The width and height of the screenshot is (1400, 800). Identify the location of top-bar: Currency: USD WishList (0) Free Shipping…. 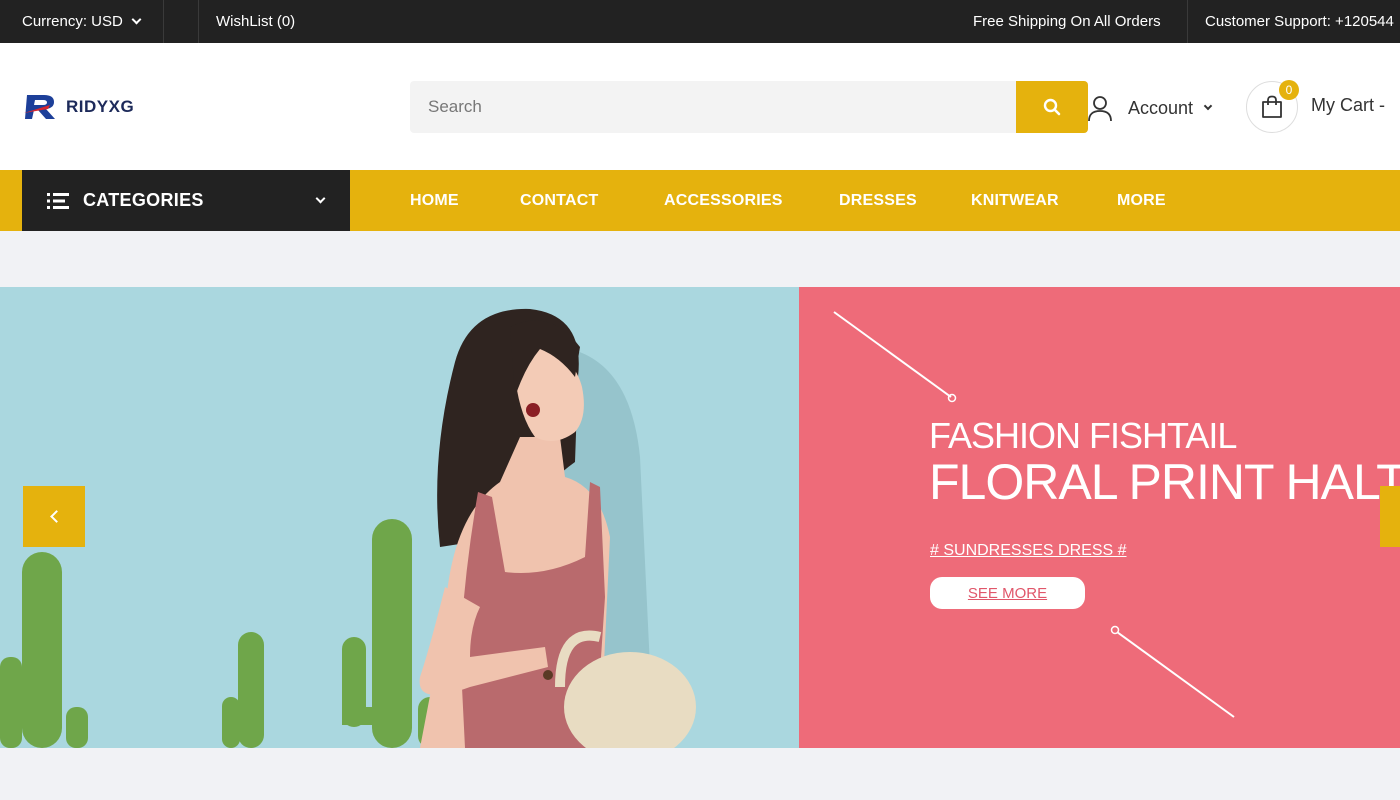
(700, 21).